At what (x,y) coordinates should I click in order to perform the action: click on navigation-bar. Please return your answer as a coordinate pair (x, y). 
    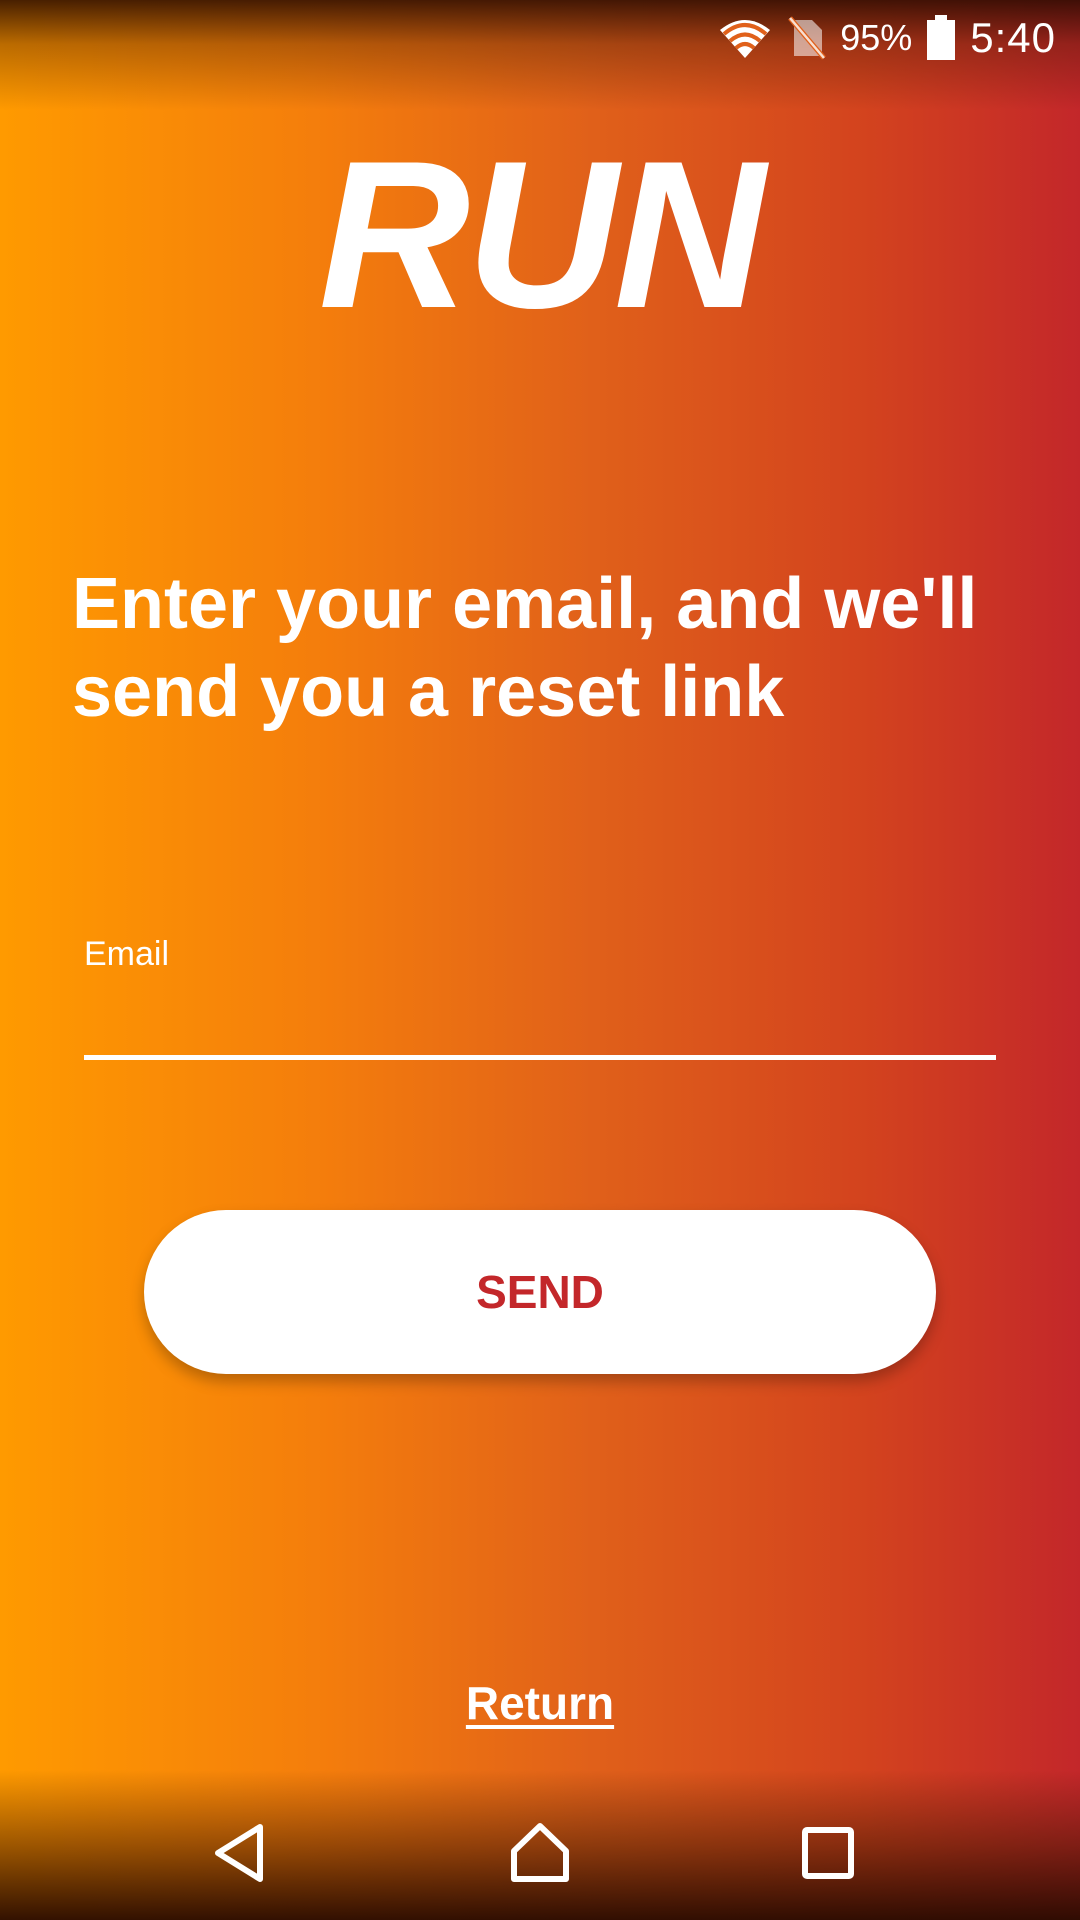
    Looking at the image, I should click on (540, 1845).